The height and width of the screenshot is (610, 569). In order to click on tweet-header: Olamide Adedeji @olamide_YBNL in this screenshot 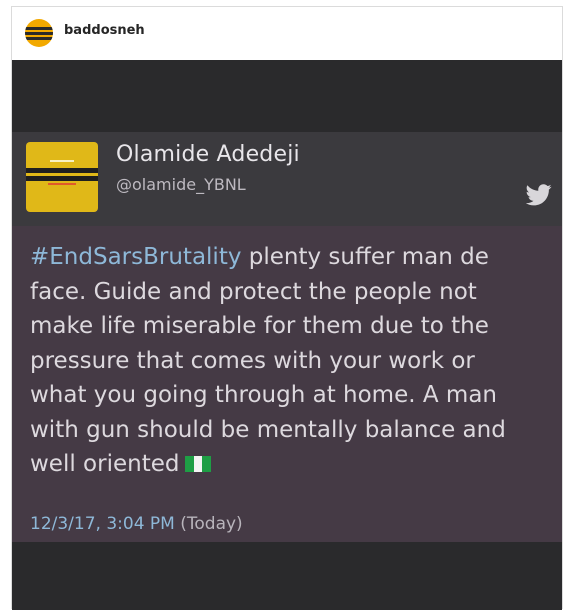, I will do `click(287, 179)`.